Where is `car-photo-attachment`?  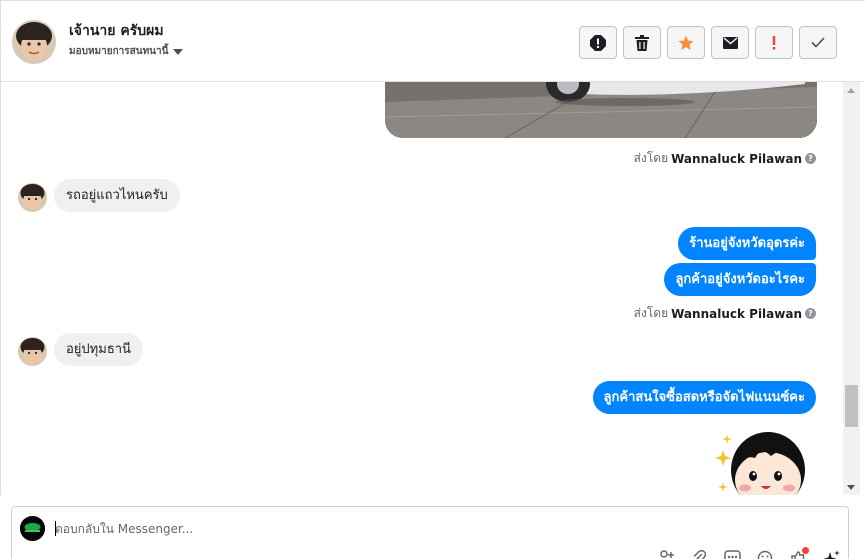 car-photo-attachment is located at coordinates (601, 110).